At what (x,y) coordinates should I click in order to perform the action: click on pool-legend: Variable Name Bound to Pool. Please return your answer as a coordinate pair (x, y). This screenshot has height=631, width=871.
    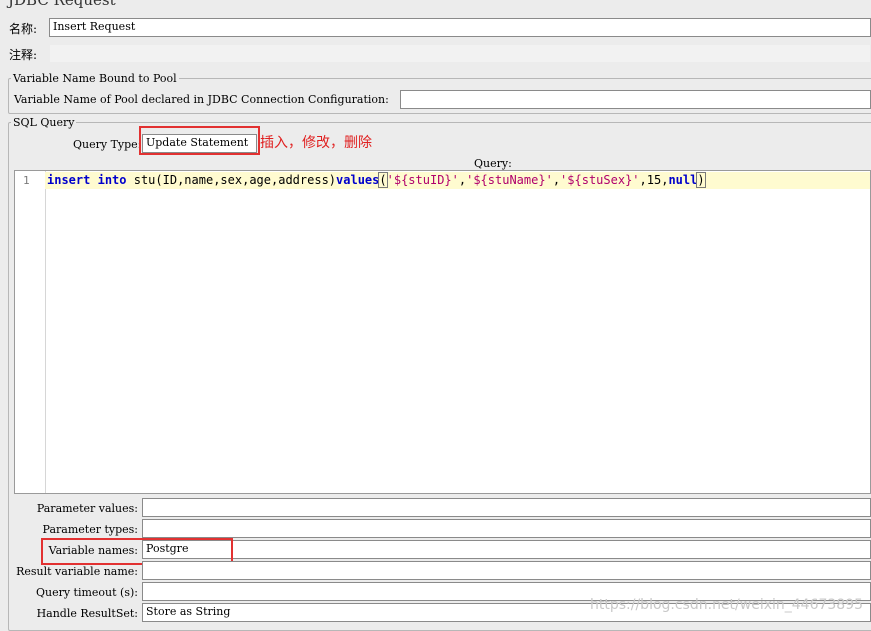
    Looking at the image, I should click on (95, 78).